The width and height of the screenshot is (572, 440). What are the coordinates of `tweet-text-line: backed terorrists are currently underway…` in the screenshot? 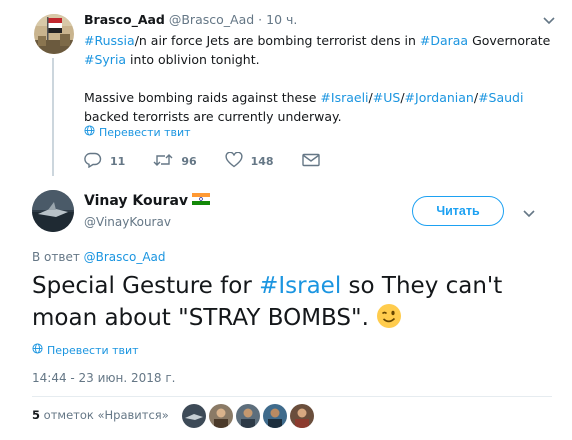 It's located at (319, 116).